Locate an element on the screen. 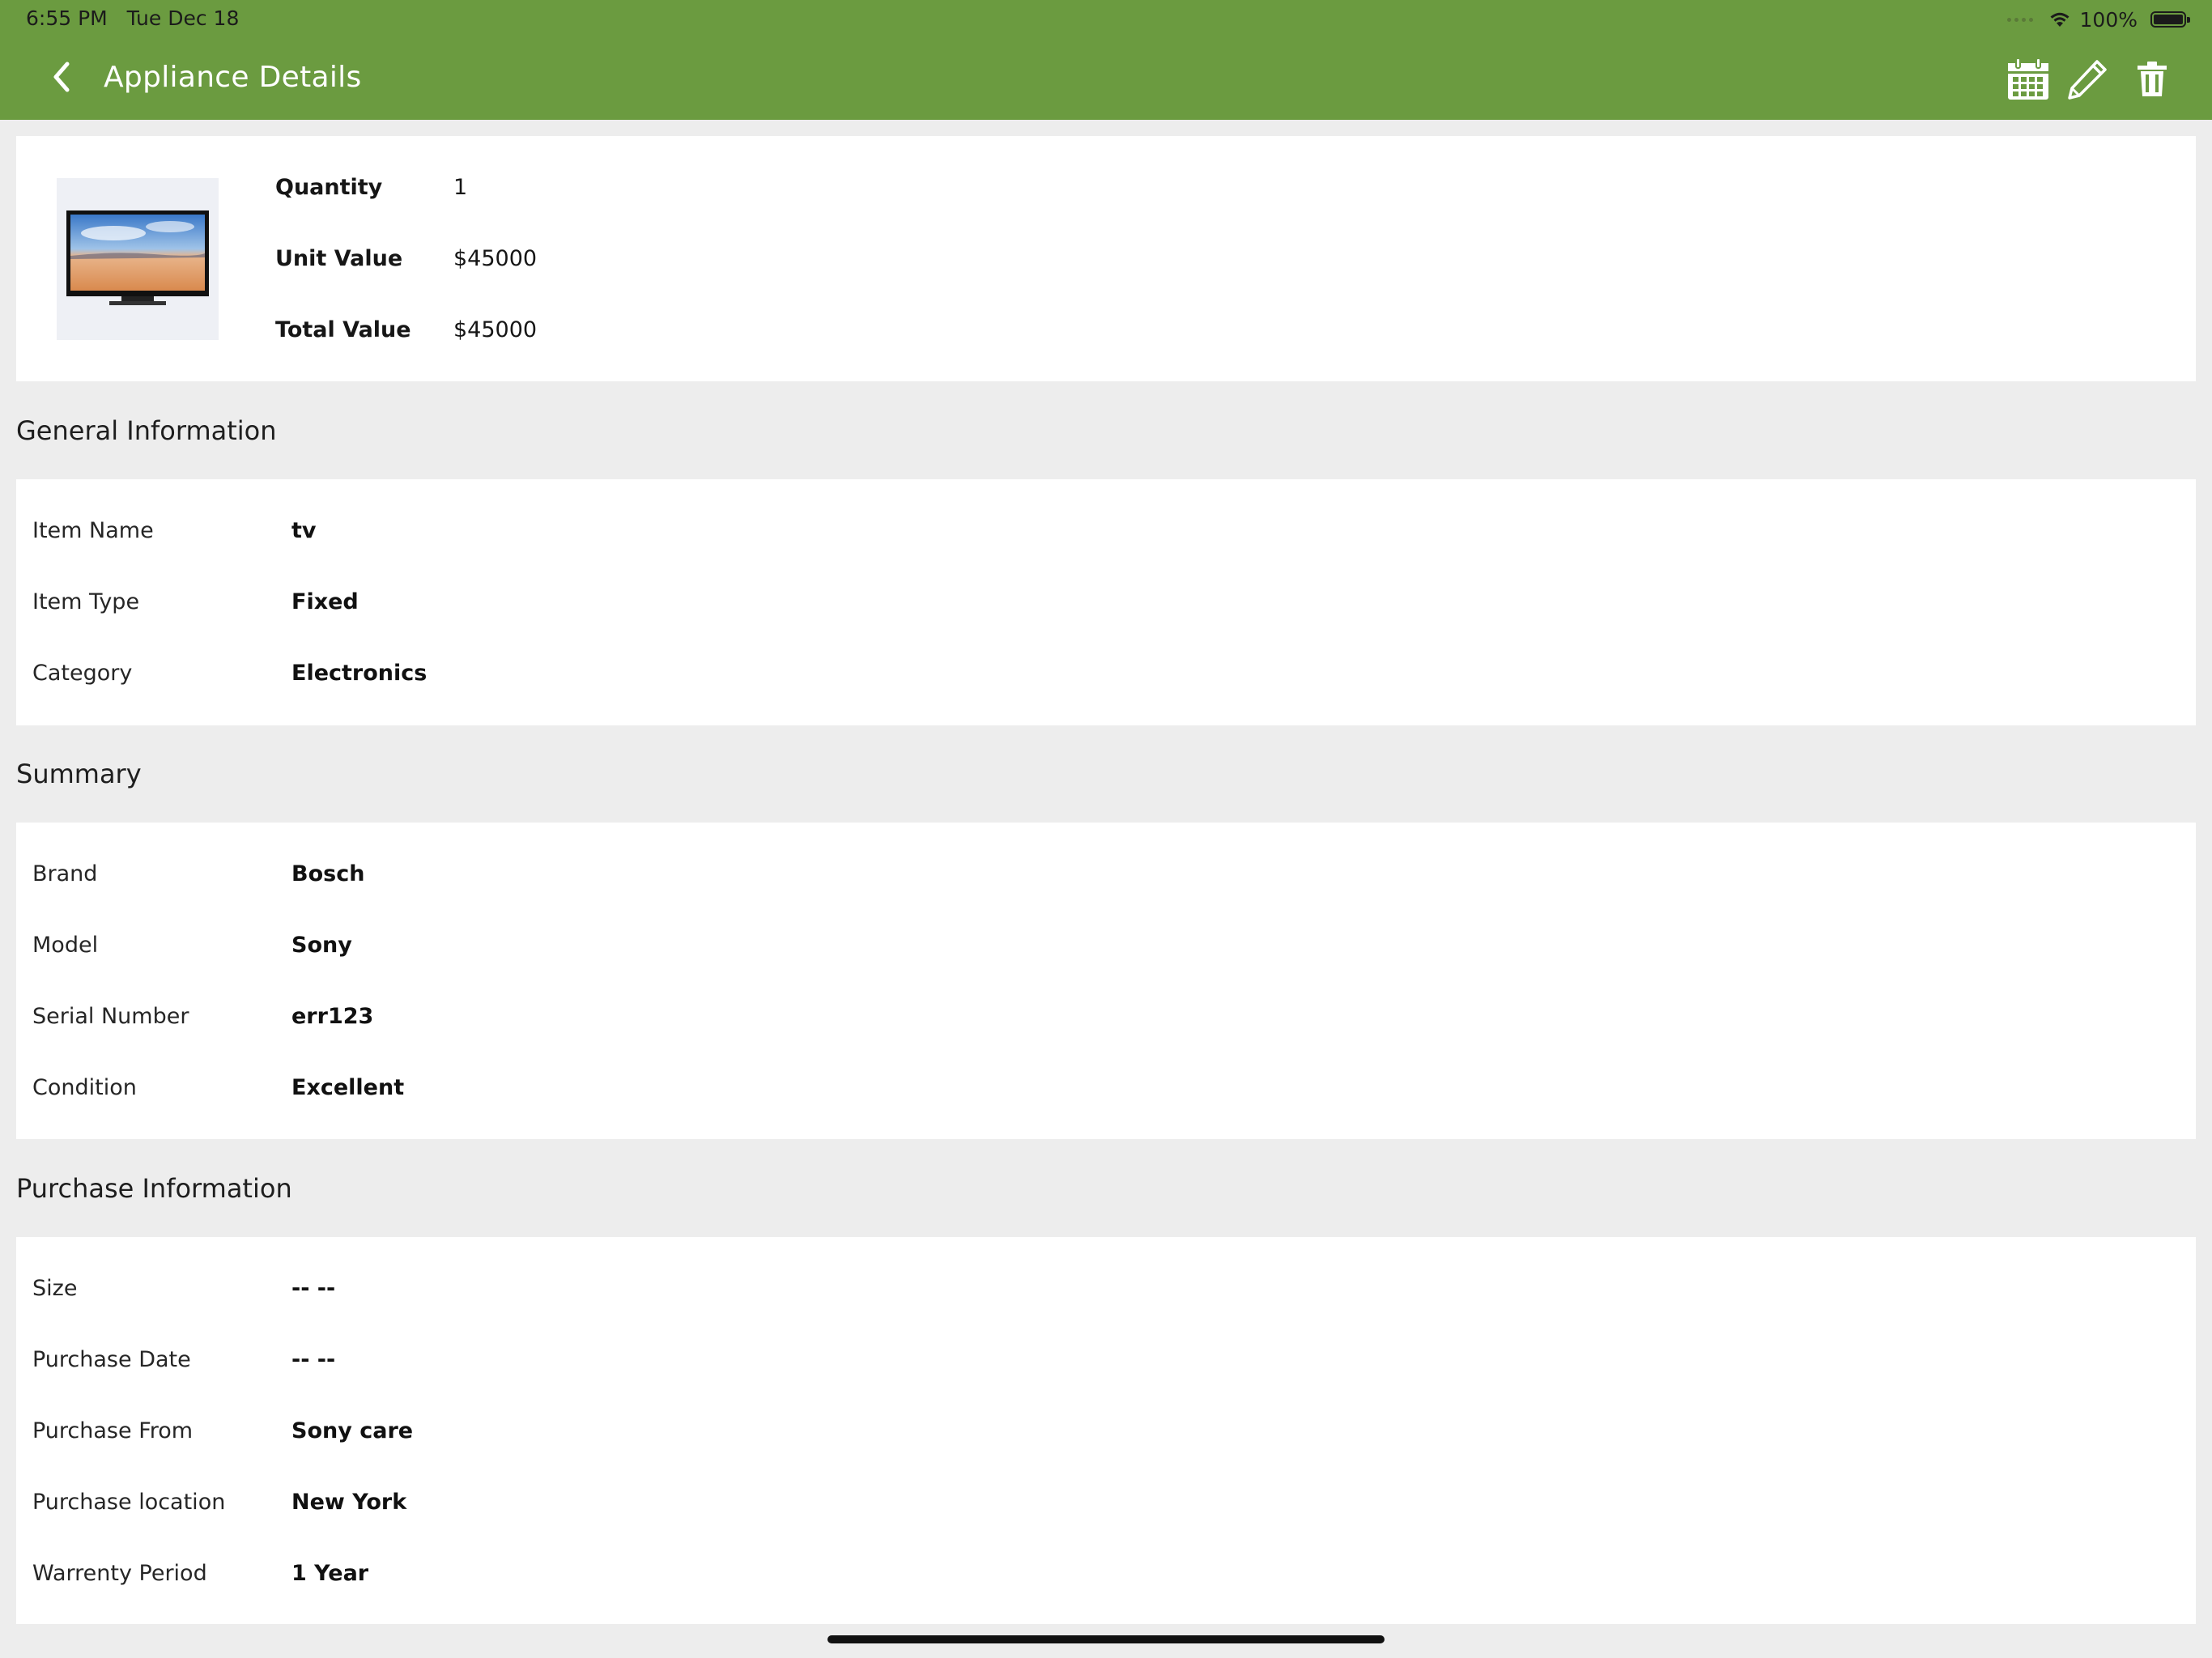 The height and width of the screenshot is (1658, 2212). summary-section-title: Summary is located at coordinates (79, 774).